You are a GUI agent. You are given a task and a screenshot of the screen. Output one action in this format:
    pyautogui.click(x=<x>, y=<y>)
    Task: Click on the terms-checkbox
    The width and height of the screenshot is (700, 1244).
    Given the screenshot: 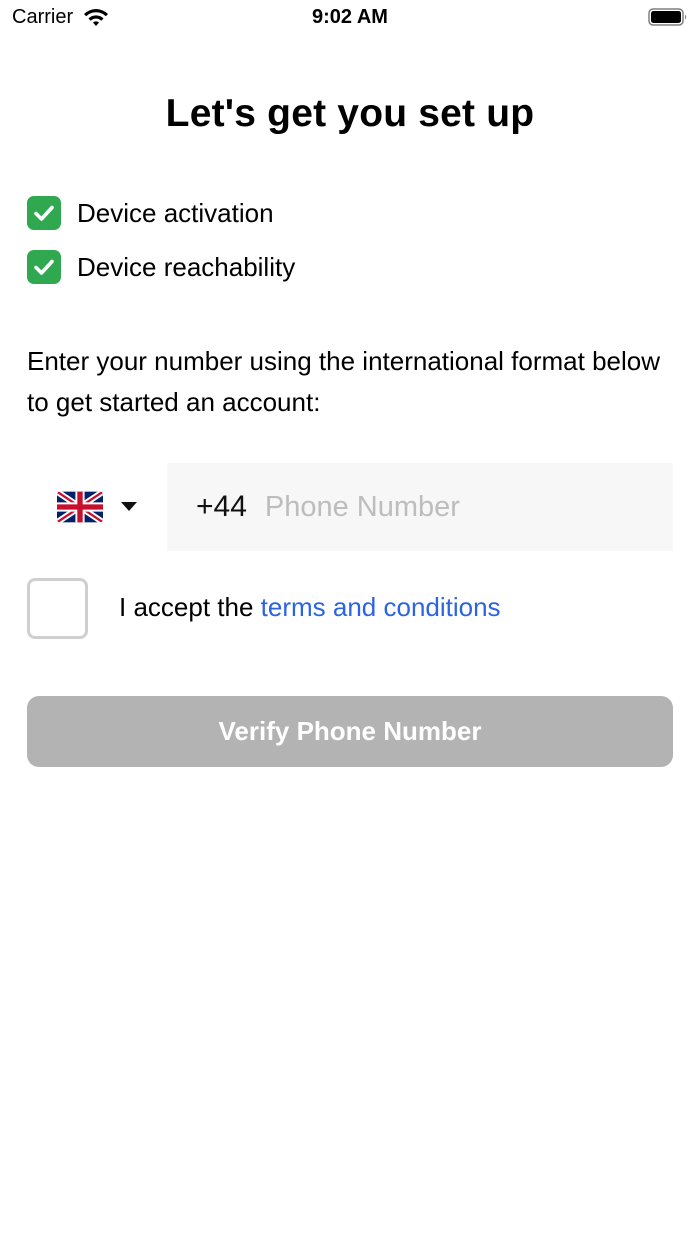 What is the action you would take?
    pyautogui.click(x=57, y=608)
    